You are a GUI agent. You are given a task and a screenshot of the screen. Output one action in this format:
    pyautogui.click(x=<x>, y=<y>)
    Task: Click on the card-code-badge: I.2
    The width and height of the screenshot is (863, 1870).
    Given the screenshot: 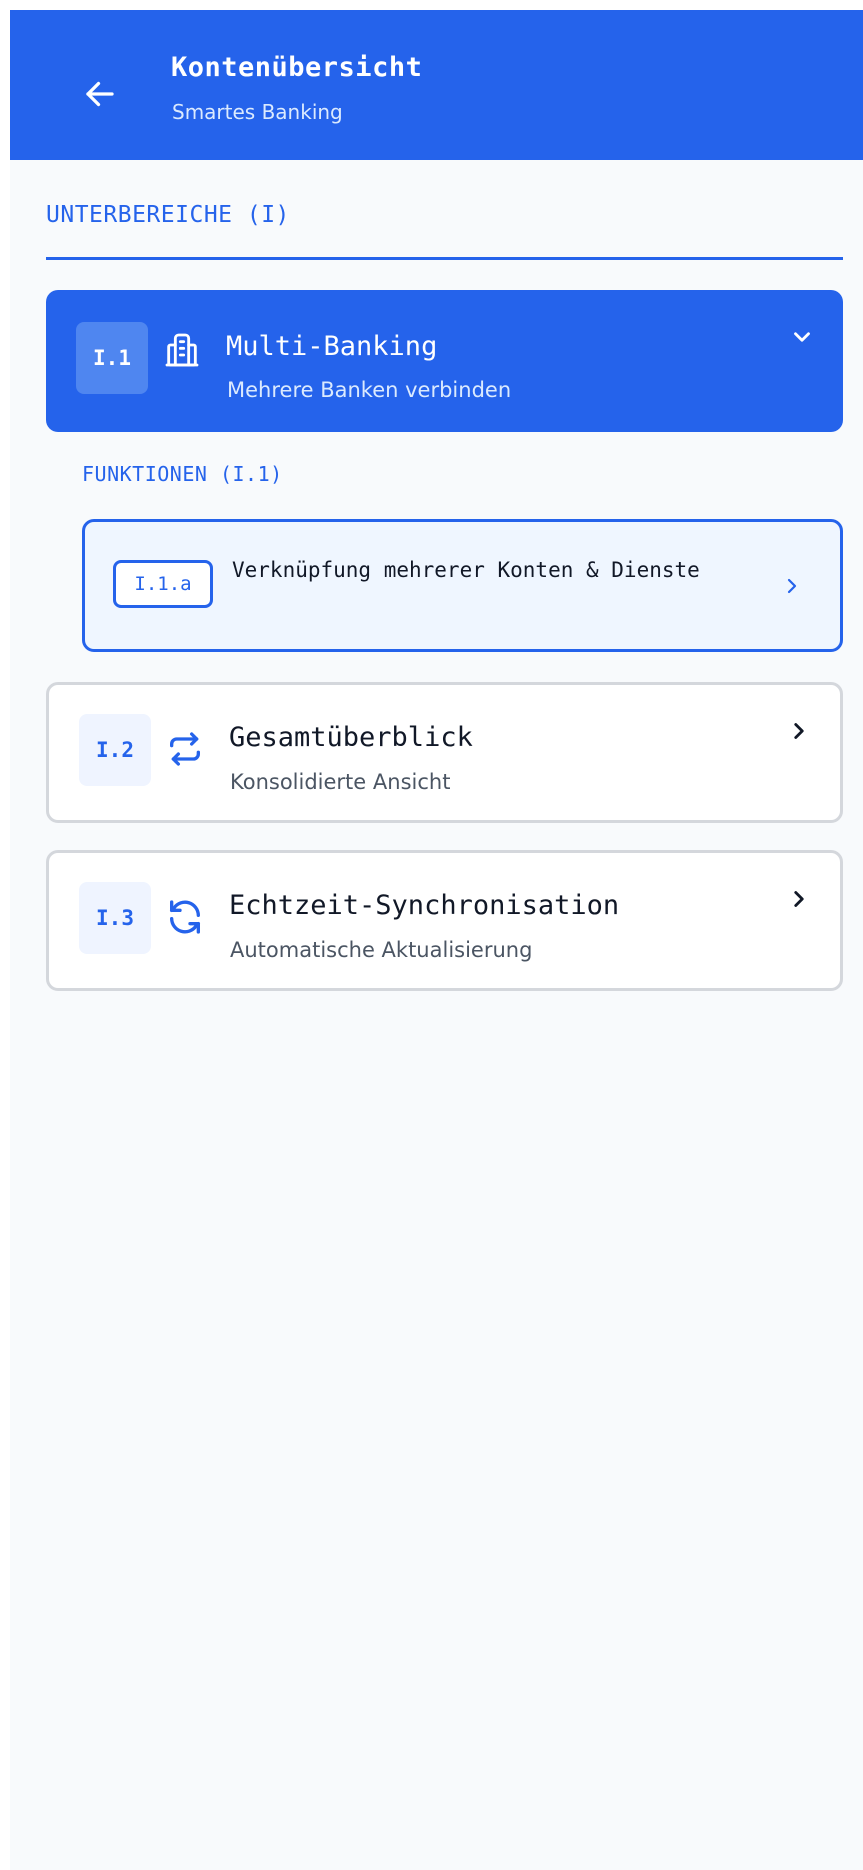 What is the action you would take?
    pyautogui.click(x=115, y=750)
    